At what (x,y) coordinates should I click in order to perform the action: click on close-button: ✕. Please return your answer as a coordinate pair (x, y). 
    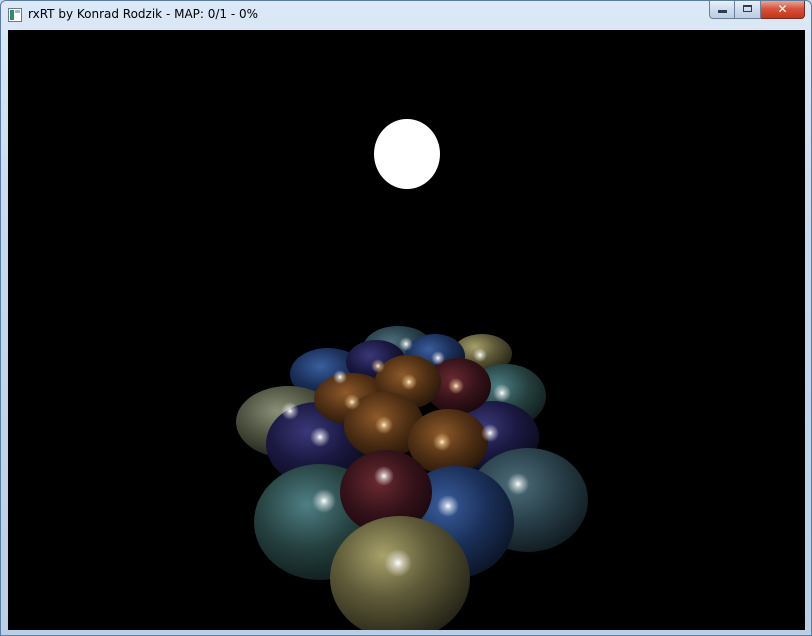
    Looking at the image, I should click on (783, 10).